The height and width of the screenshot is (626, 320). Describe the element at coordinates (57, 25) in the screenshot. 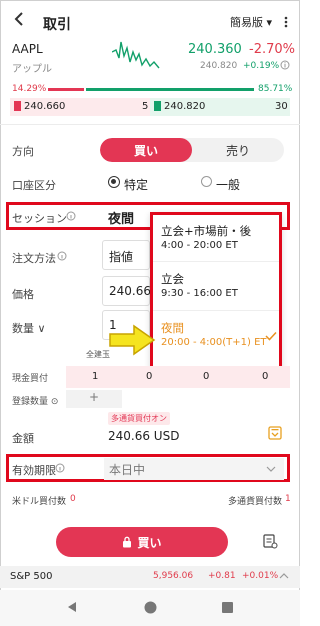

I see `page-title: 取引` at that location.